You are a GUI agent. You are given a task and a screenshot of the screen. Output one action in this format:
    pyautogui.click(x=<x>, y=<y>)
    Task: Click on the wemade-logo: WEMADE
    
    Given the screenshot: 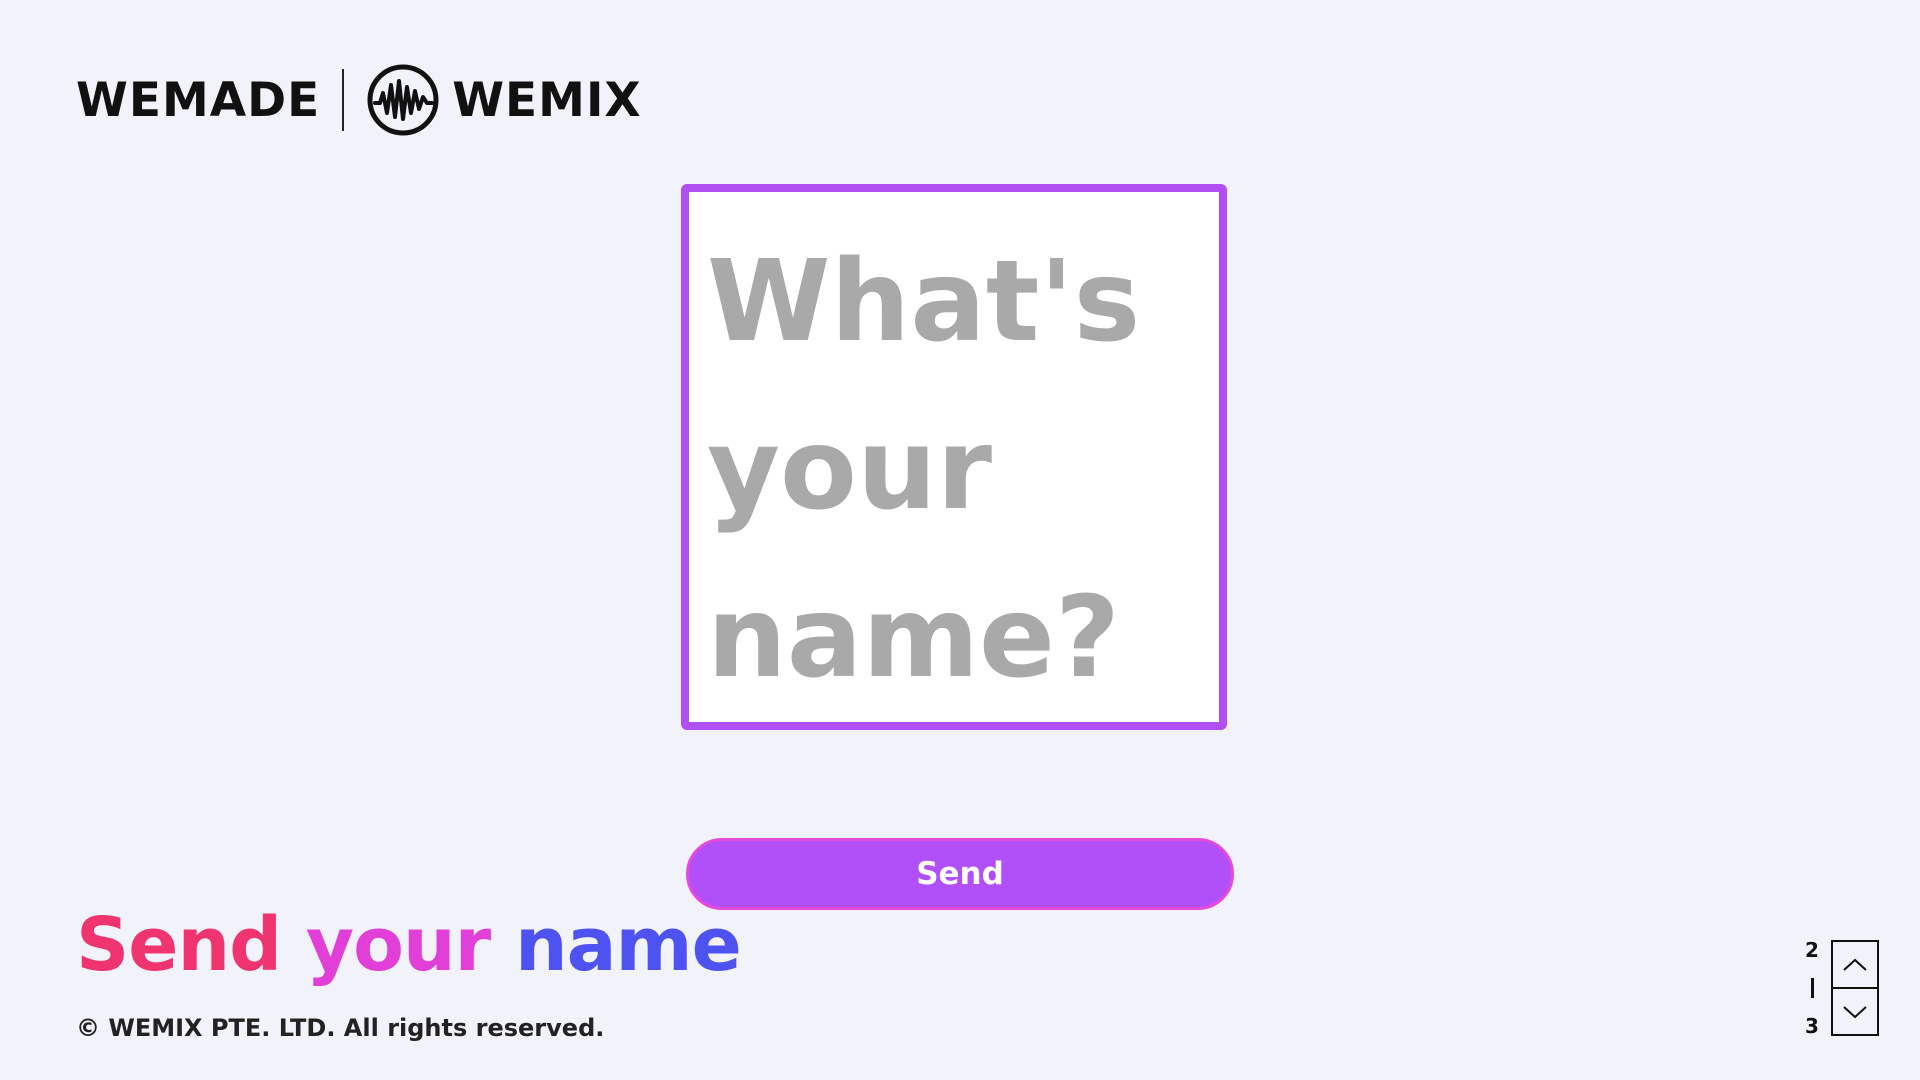 What is the action you would take?
    pyautogui.click(x=198, y=100)
    